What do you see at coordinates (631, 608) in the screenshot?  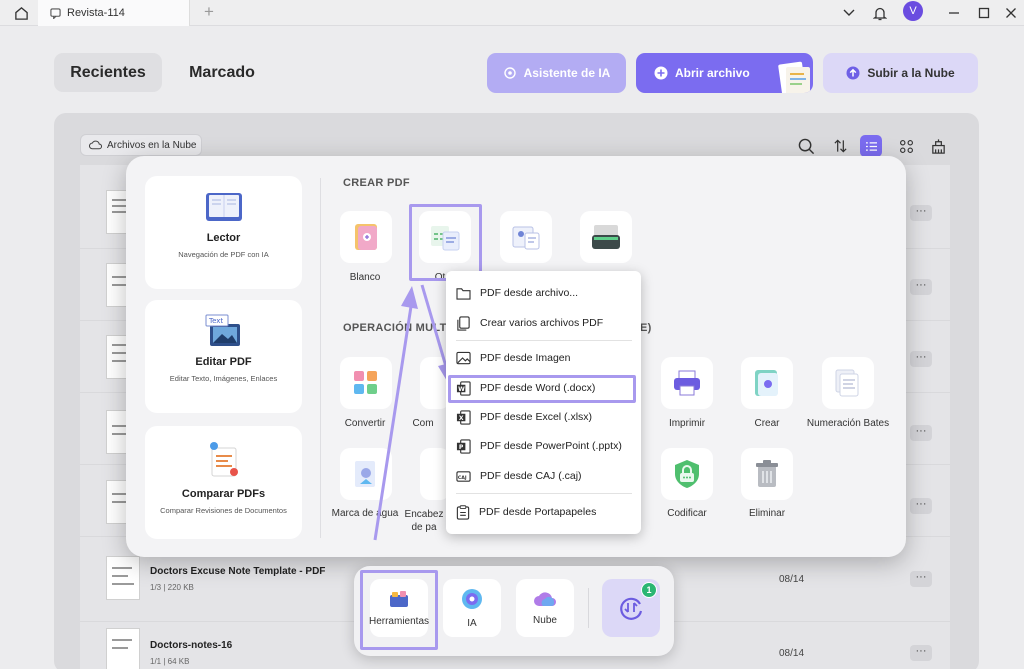 I see `sync-icon` at bounding box center [631, 608].